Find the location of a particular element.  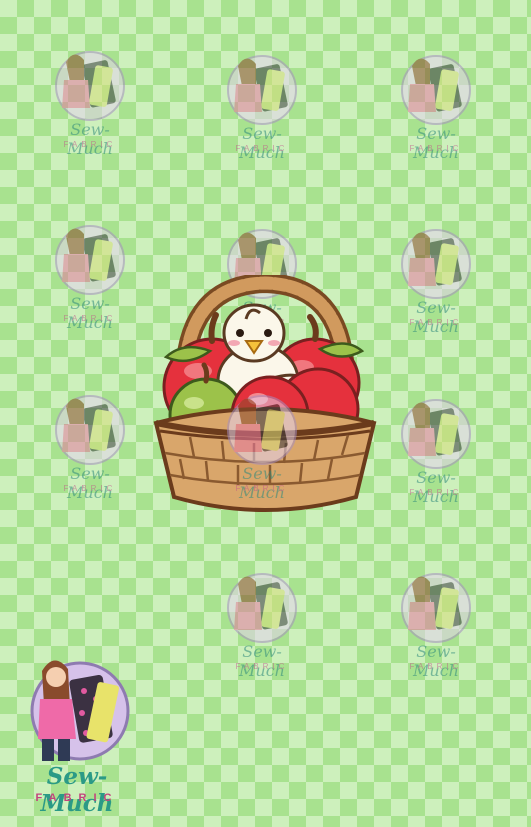

logo-brand-text: Sew-Much is located at coordinates (77, 790).